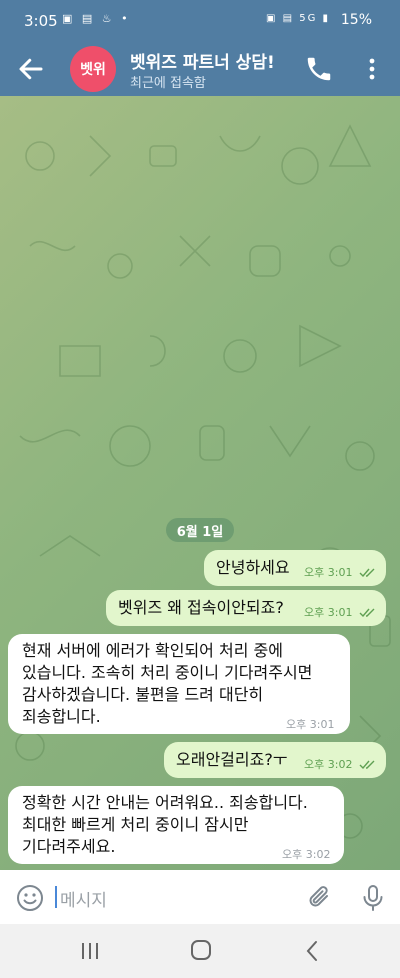 This screenshot has width=400, height=978. I want to click on outgoing-message: 벳위즈 왜 접속이안되죠? 오후 3:01, so click(246, 608).